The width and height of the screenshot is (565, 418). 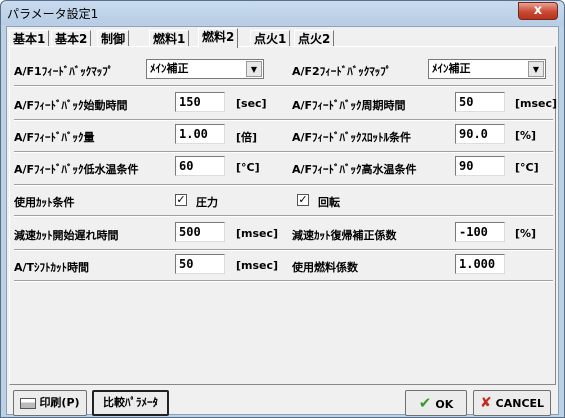 What do you see at coordinates (218, 38) in the screenshot?
I see `tab-nenryo2: 燃料2` at bounding box center [218, 38].